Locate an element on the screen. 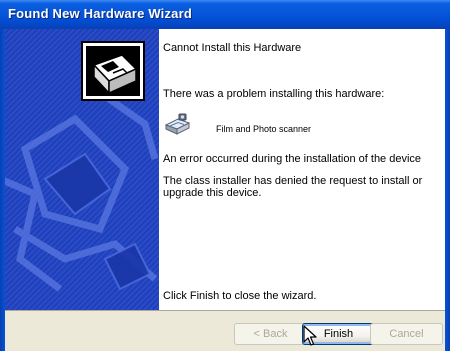  cancel-button: Cancel is located at coordinates (406, 334).